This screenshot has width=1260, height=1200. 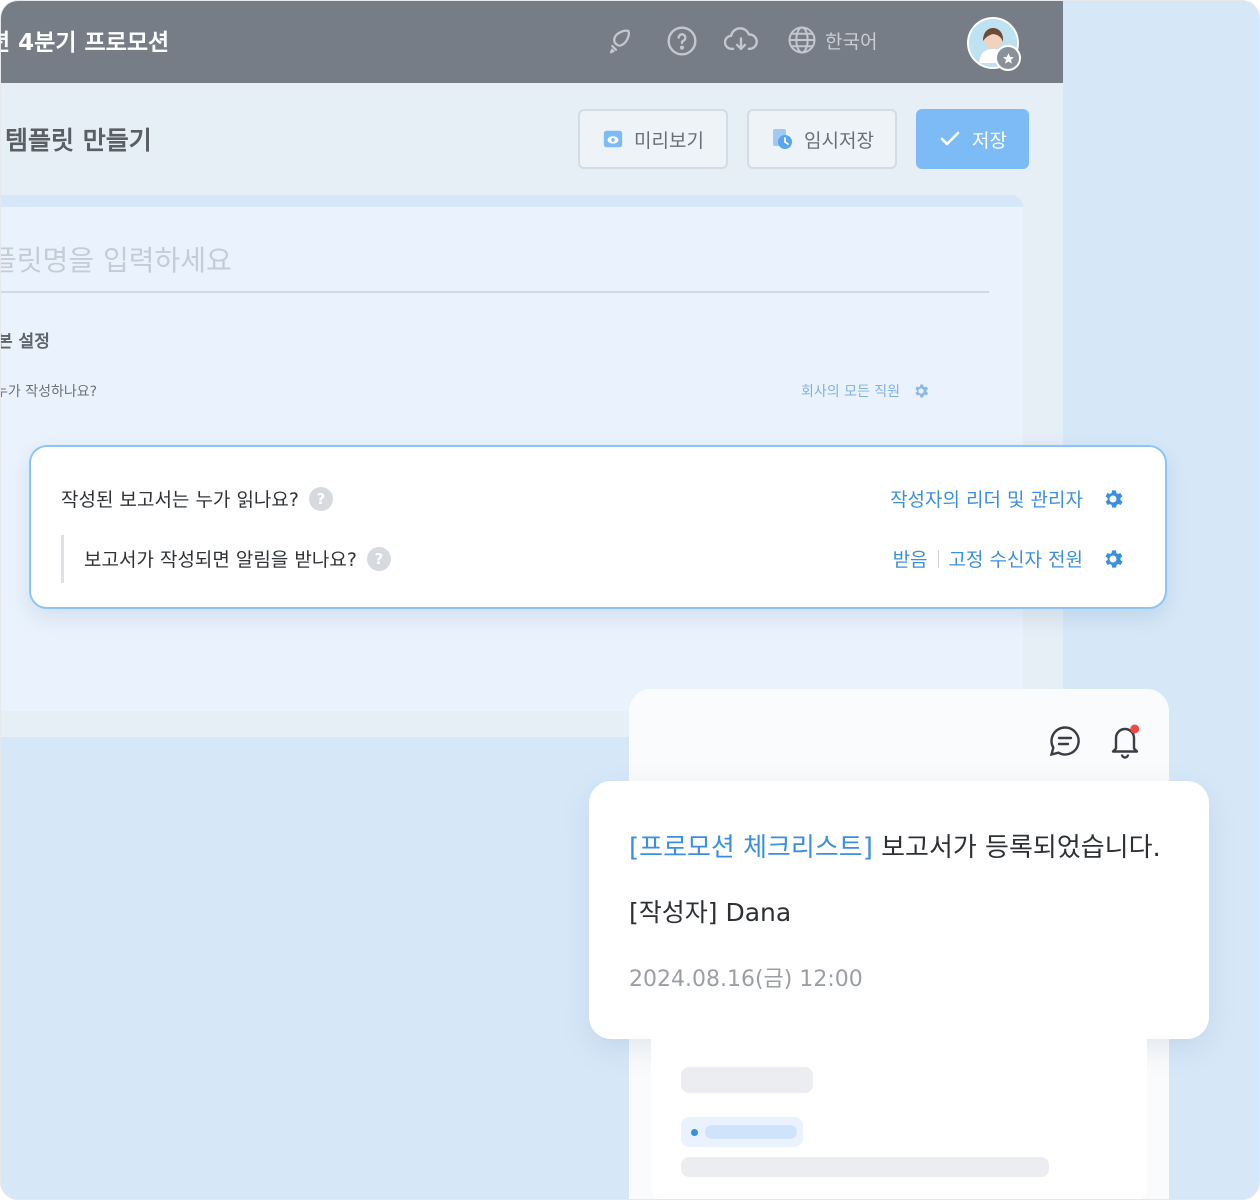 I want to click on notification-author: [작성자] Dana, so click(x=710, y=912).